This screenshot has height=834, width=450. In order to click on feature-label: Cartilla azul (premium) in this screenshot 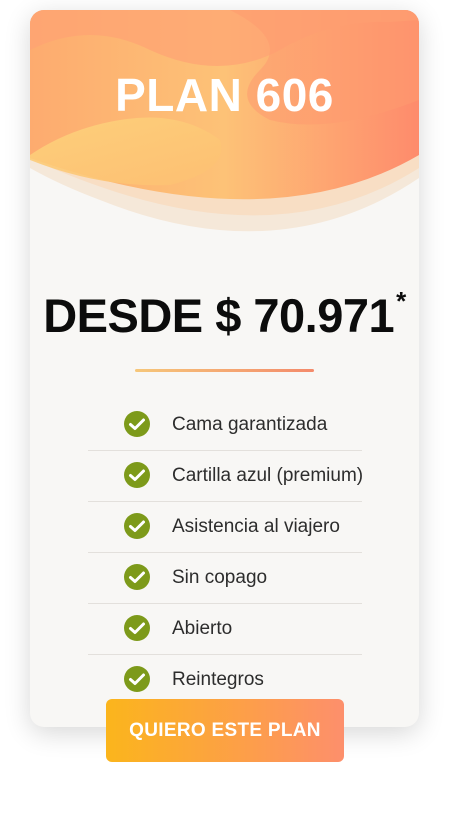, I will do `click(268, 475)`.